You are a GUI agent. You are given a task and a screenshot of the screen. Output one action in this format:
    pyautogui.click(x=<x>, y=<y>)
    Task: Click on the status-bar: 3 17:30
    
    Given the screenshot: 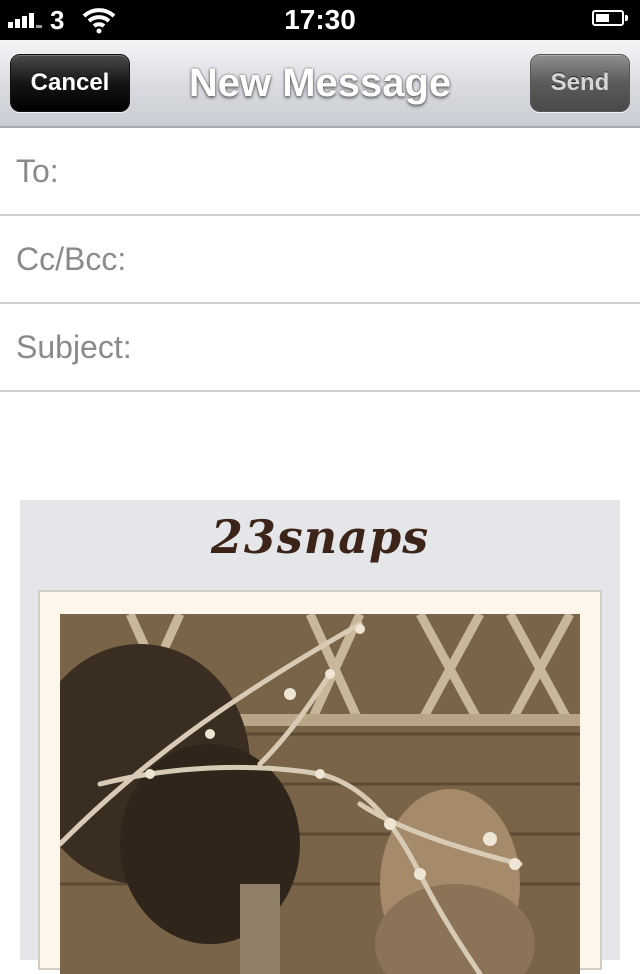 What is the action you would take?
    pyautogui.click(x=320, y=20)
    